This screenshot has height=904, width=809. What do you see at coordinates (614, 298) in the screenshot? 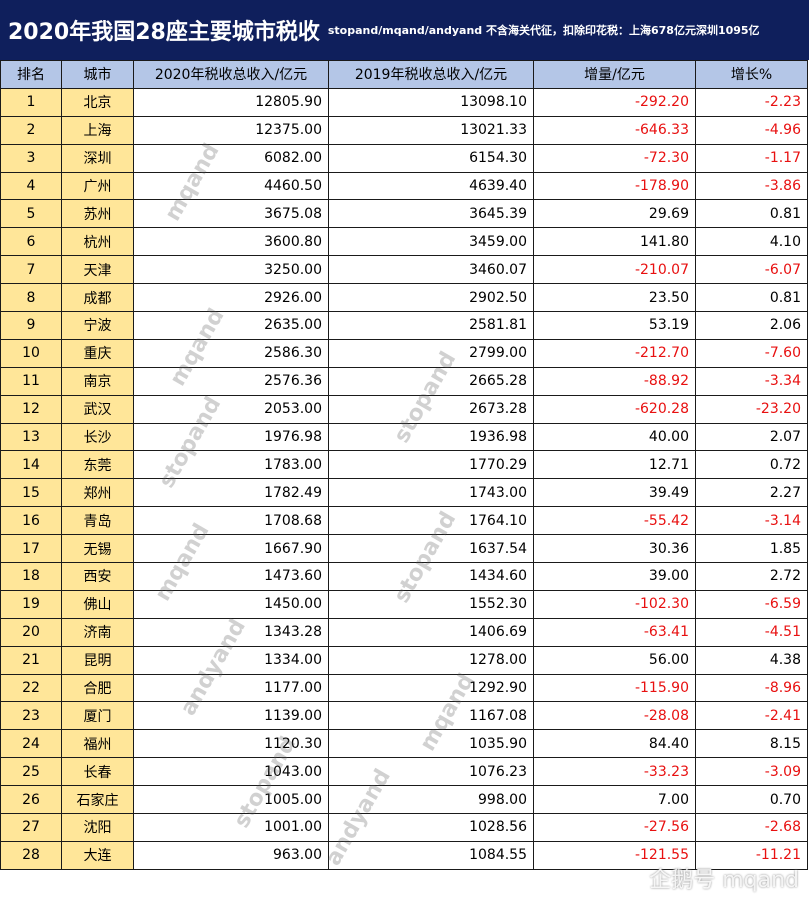
I see `increment-cell: 23.50` at bounding box center [614, 298].